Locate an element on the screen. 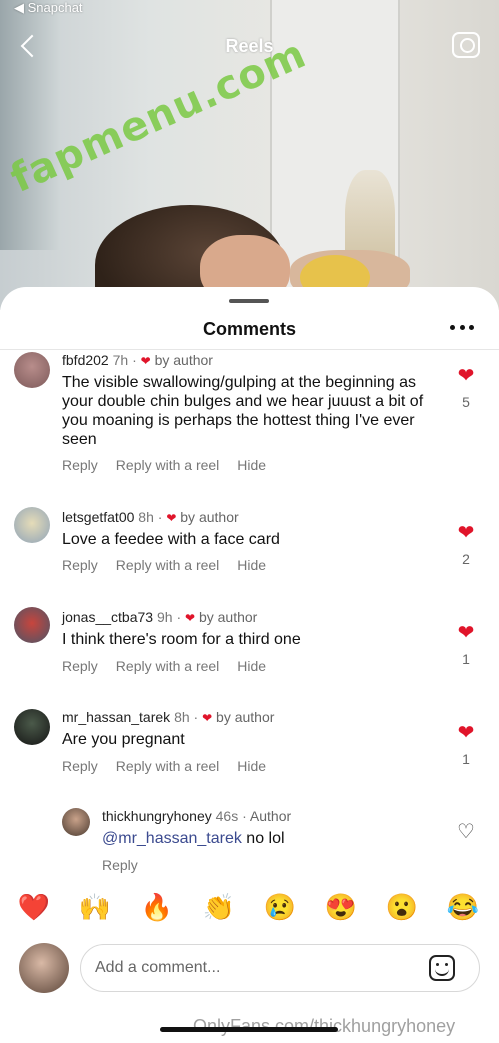 Image resolution: width=499 pixels, height=1043 pixels. comment-text: Love a feedee with a face card is located at coordinates (171, 539).